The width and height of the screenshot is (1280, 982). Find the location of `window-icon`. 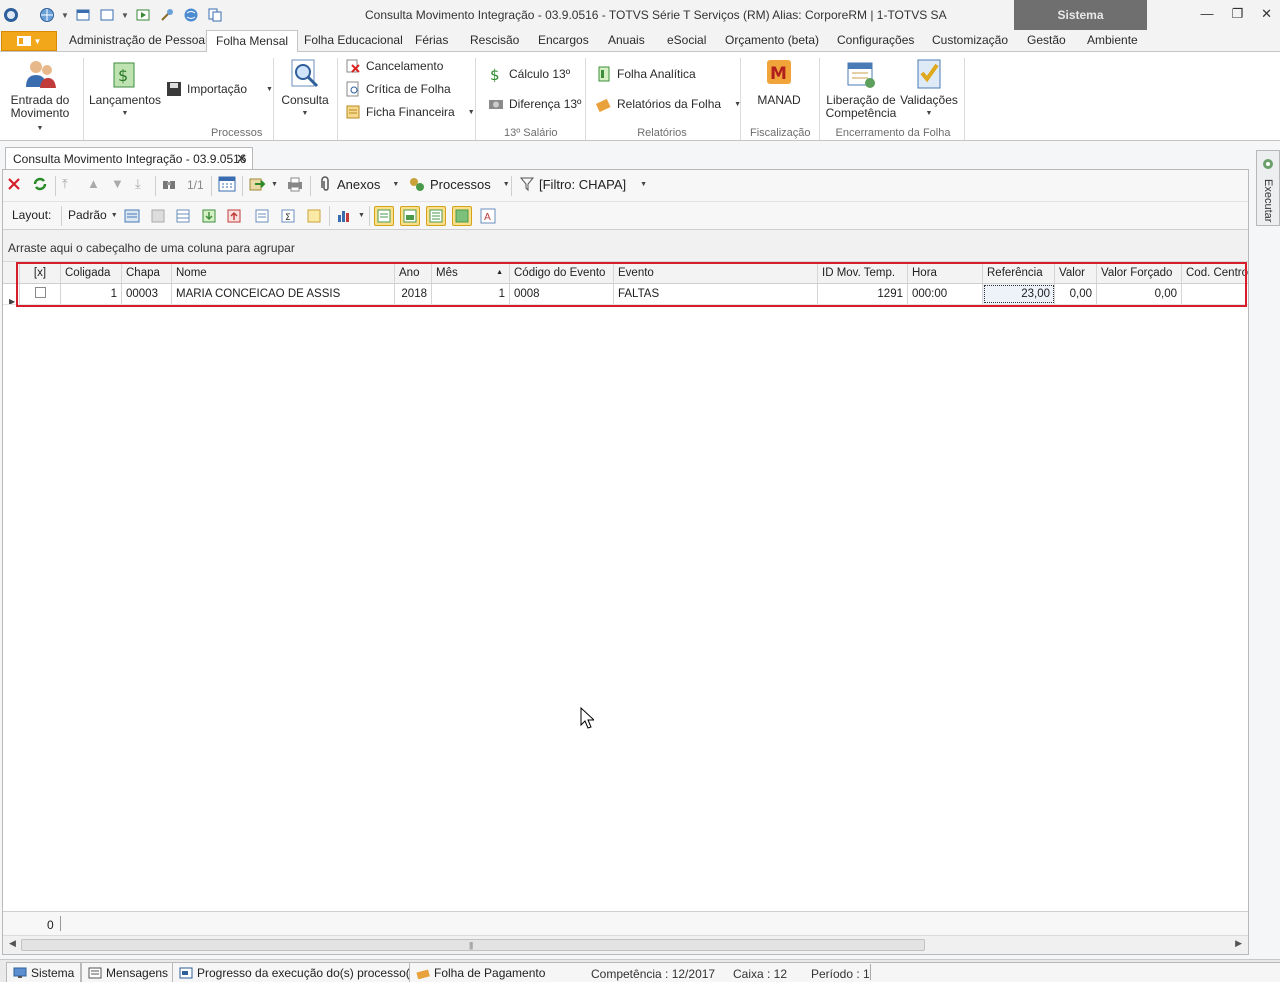

window-icon is located at coordinates (83, 15).